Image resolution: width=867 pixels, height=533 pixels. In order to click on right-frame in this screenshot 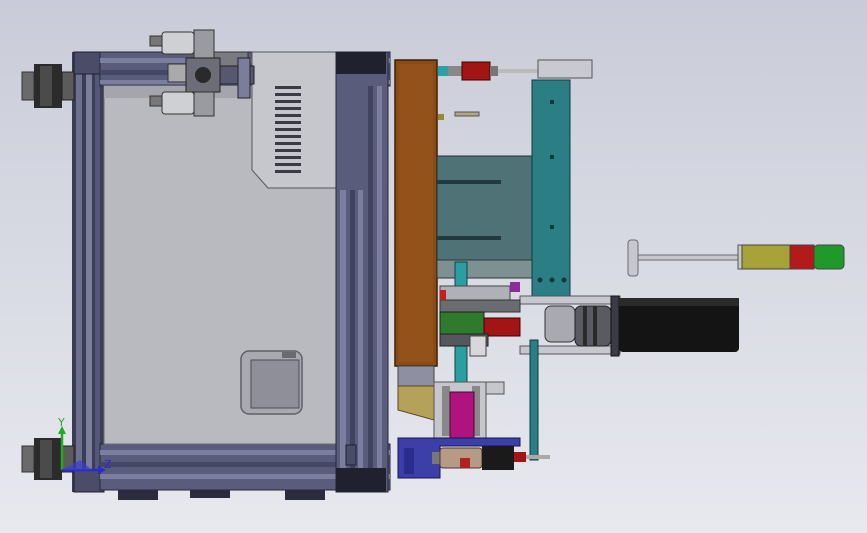, I will do `click(362, 272)`.